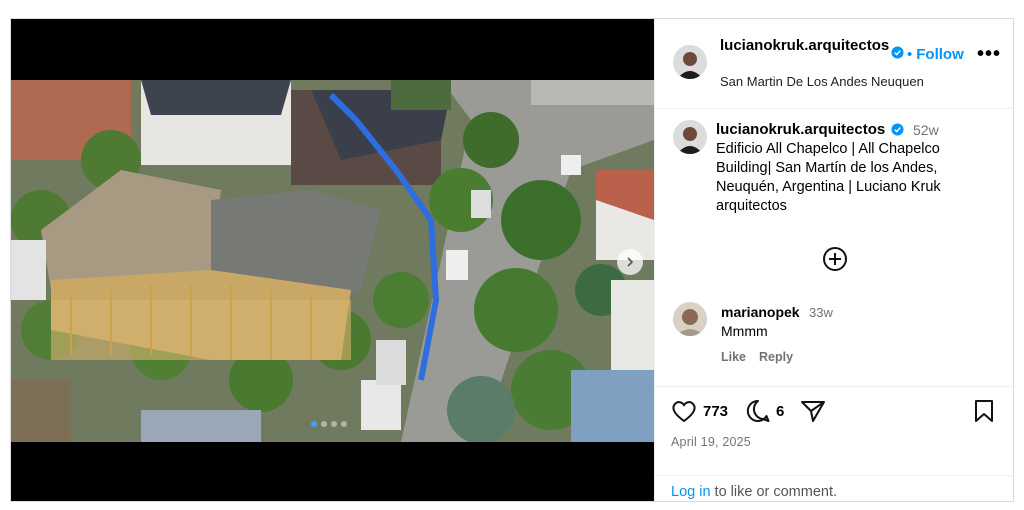  I want to click on follow-label: Follow, so click(940, 54).